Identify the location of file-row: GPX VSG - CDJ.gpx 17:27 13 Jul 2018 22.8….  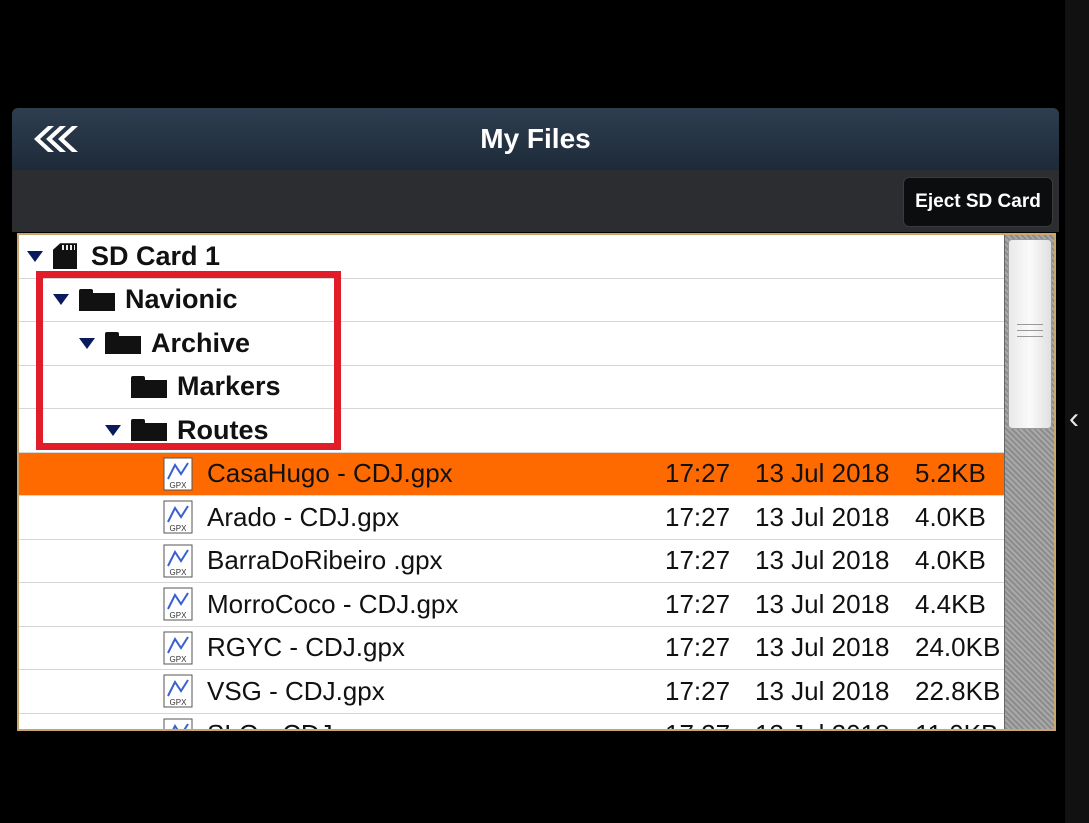
(512, 692).